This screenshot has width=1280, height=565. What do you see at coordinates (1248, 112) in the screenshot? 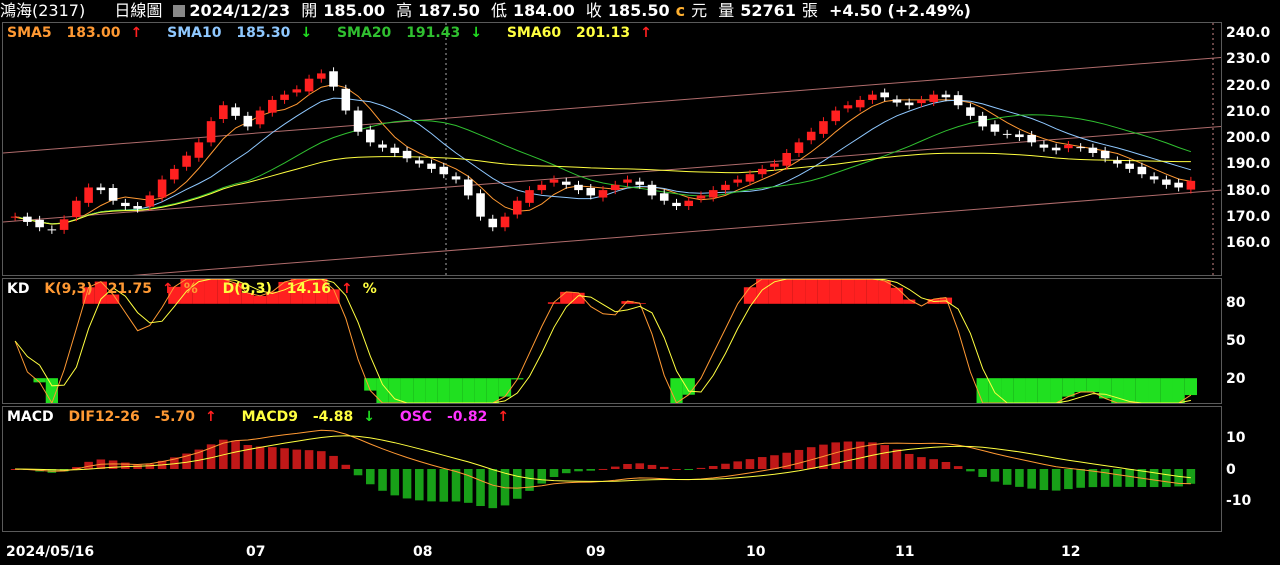
I see `price-tick: 210.0` at bounding box center [1248, 112].